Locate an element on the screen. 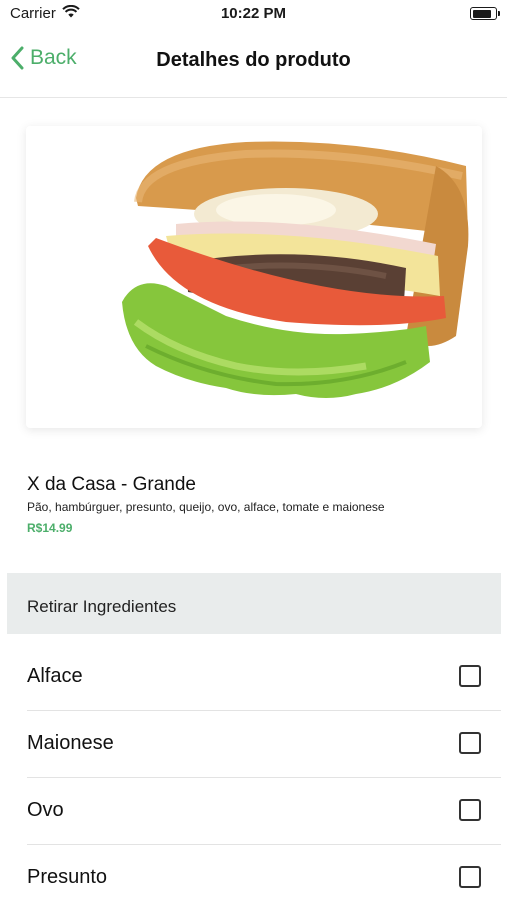  navigation-bar: Back Detalhes do produto is located at coordinates (253, 63).